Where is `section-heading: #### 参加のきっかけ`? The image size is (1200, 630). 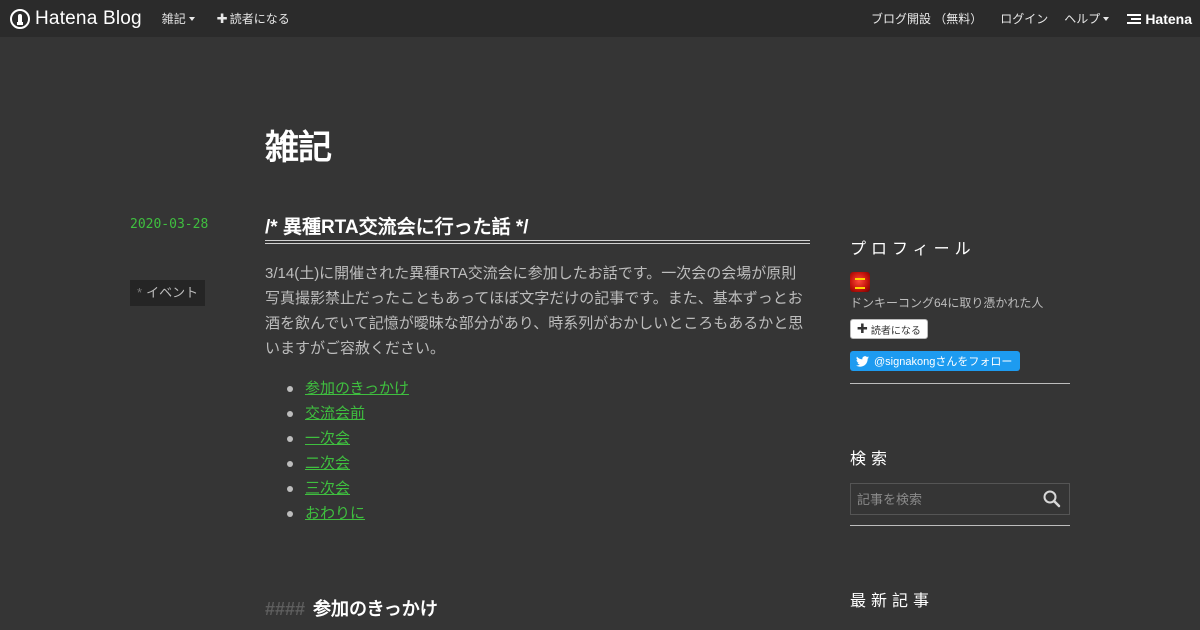 section-heading: #### 参加のきっかけ is located at coordinates (351, 608).